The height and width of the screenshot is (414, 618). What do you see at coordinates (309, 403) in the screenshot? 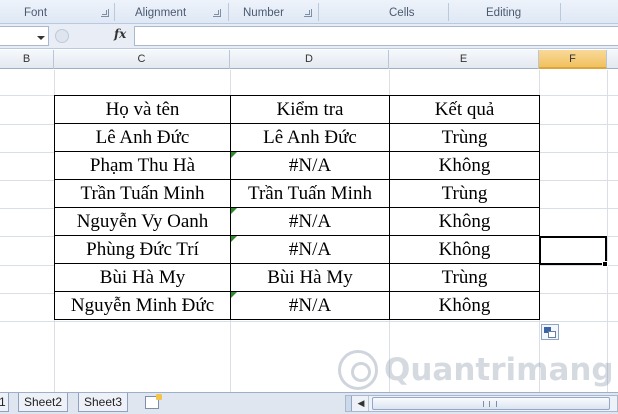
I see `sheet-tabs-bar: 1 Sheet2 Sheet3 ◀` at bounding box center [309, 403].